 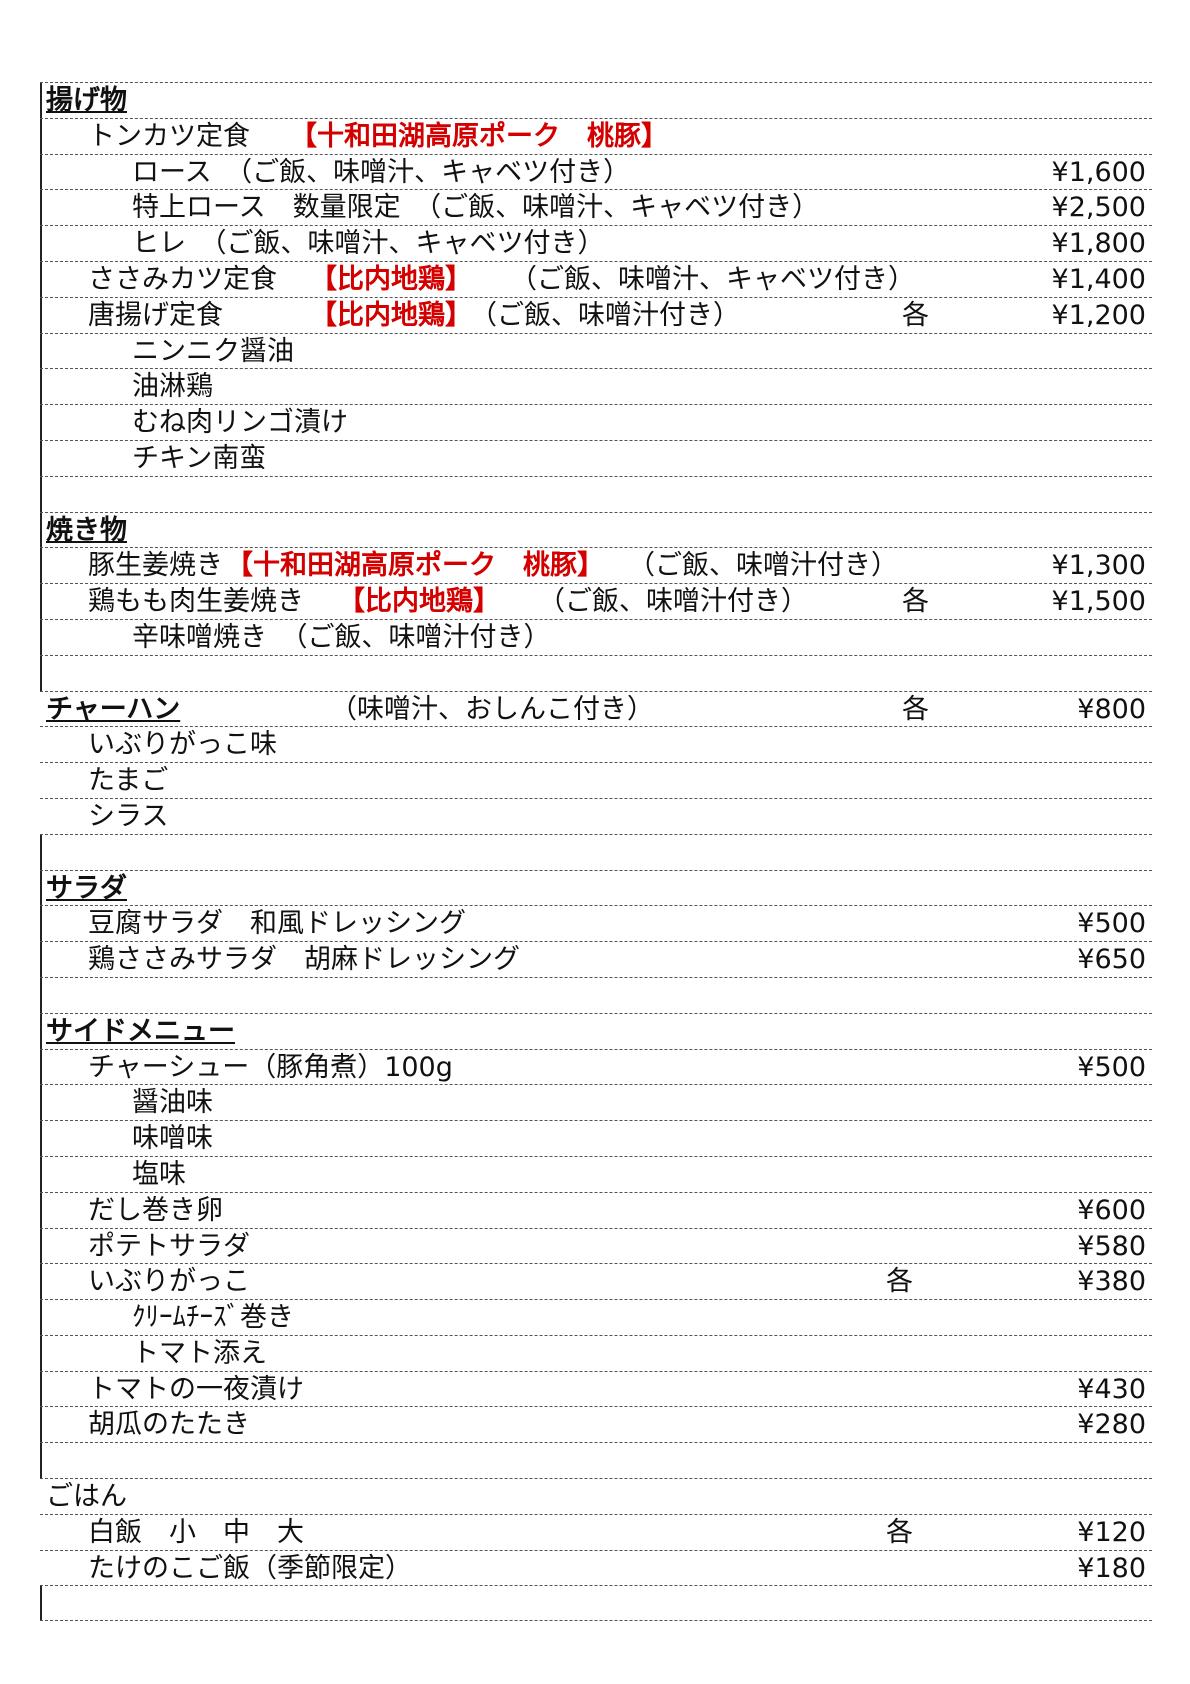 What do you see at coordinates (1098, 315) in the screenshot?
I see `item-price: ¥1,200` at bounding box center [1098, 315].